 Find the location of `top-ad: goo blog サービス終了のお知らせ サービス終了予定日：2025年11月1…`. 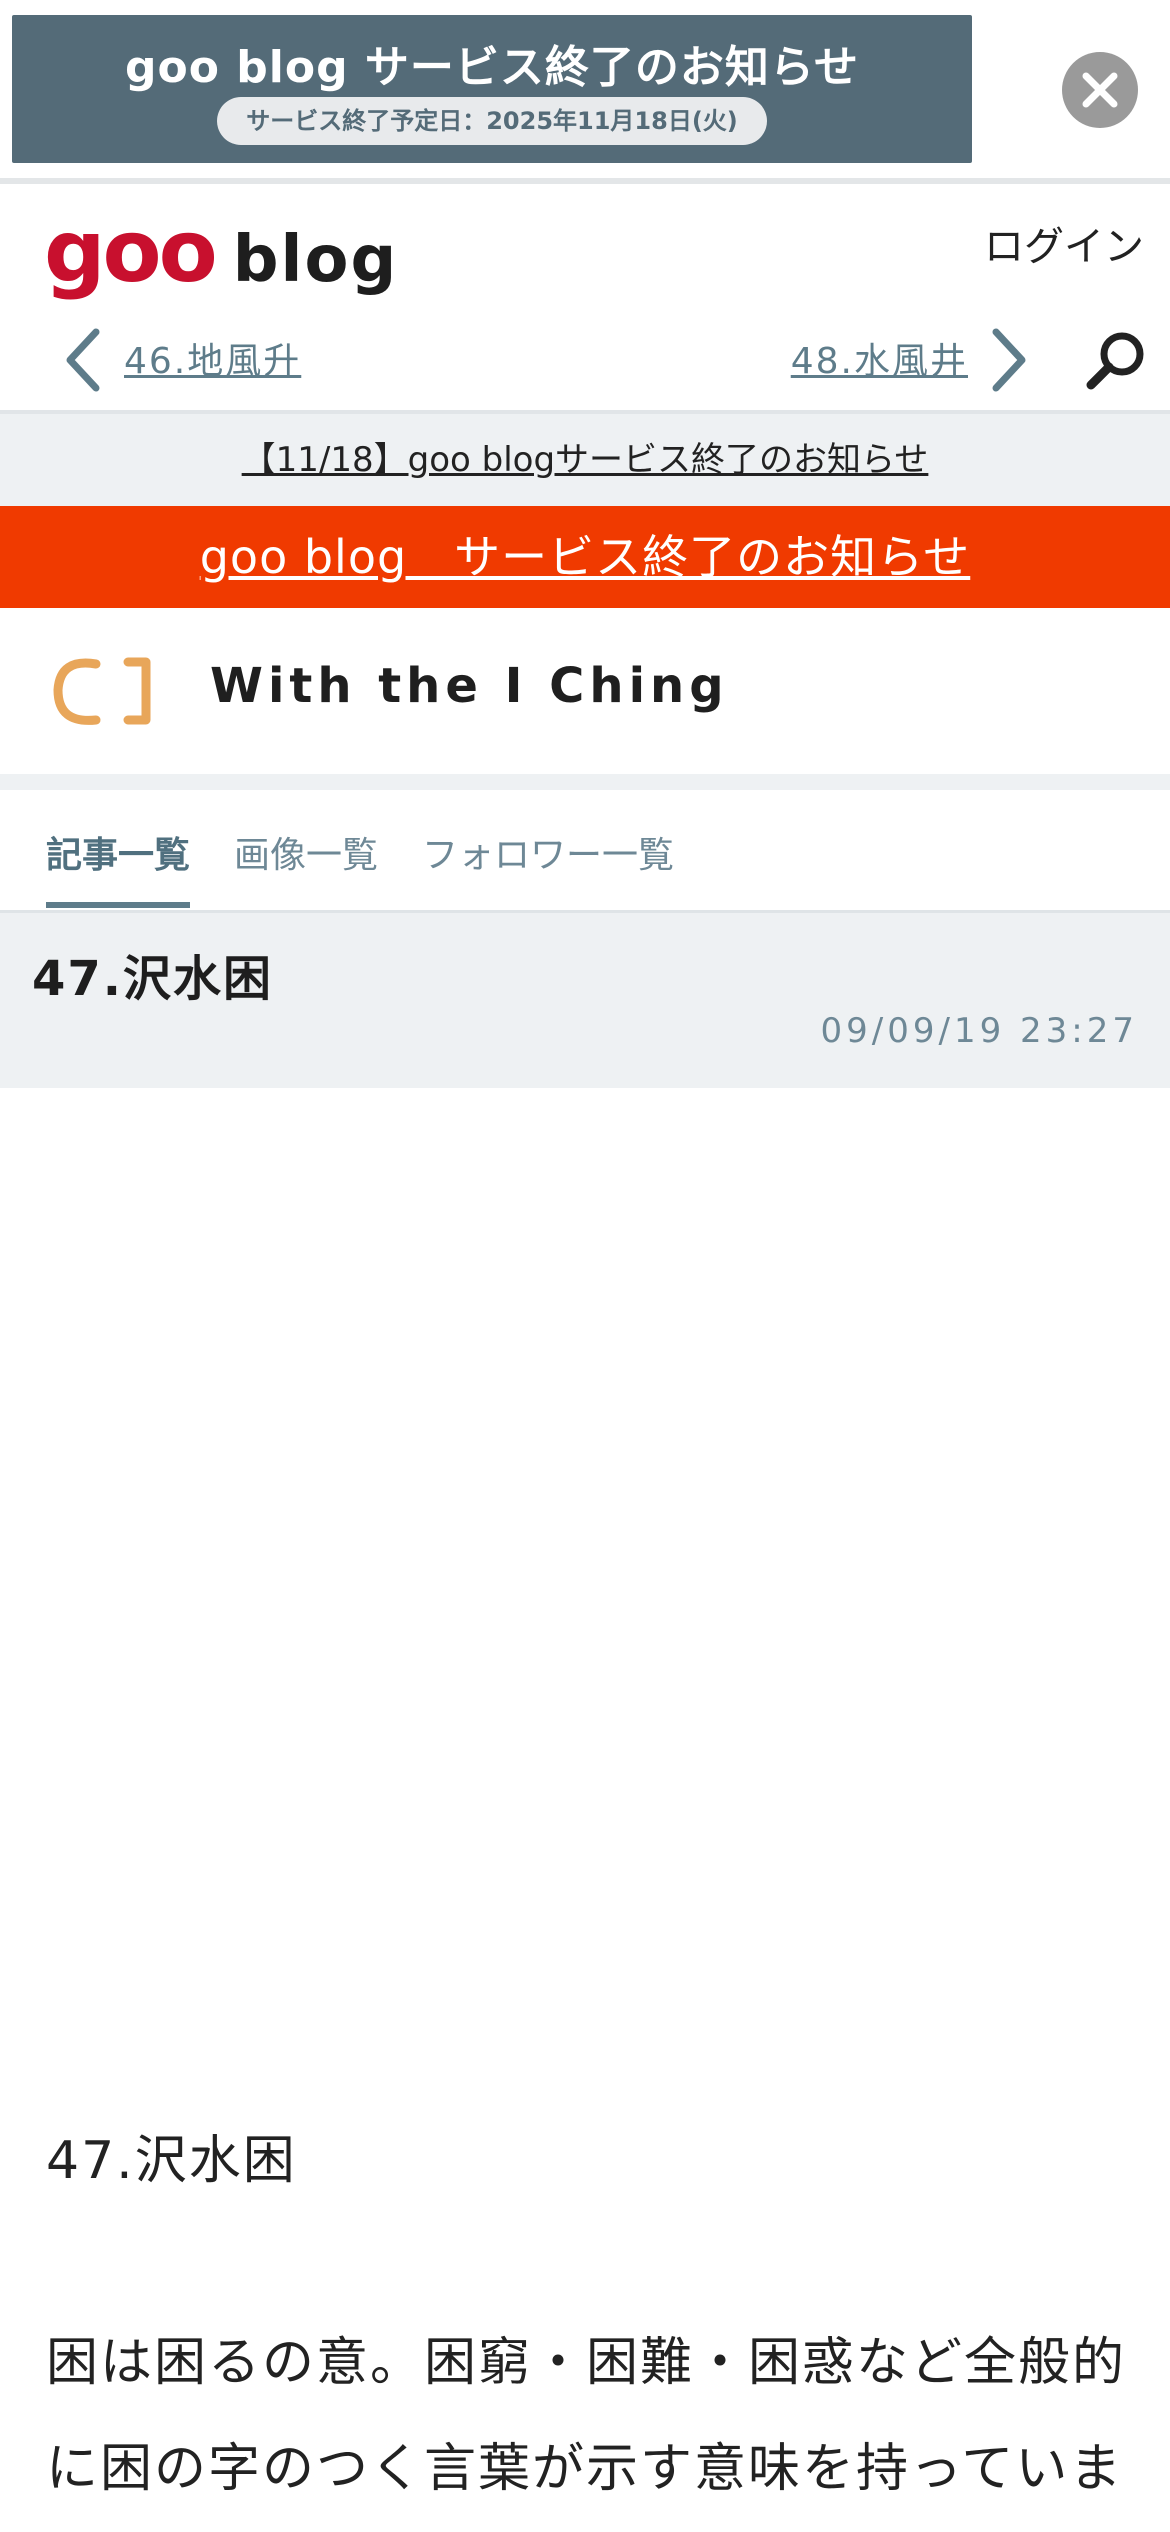

top-ad: goo blog サービス終了のお知らせ サービス終了予定日：2025年11月1… is located at coordinates (585, 90).